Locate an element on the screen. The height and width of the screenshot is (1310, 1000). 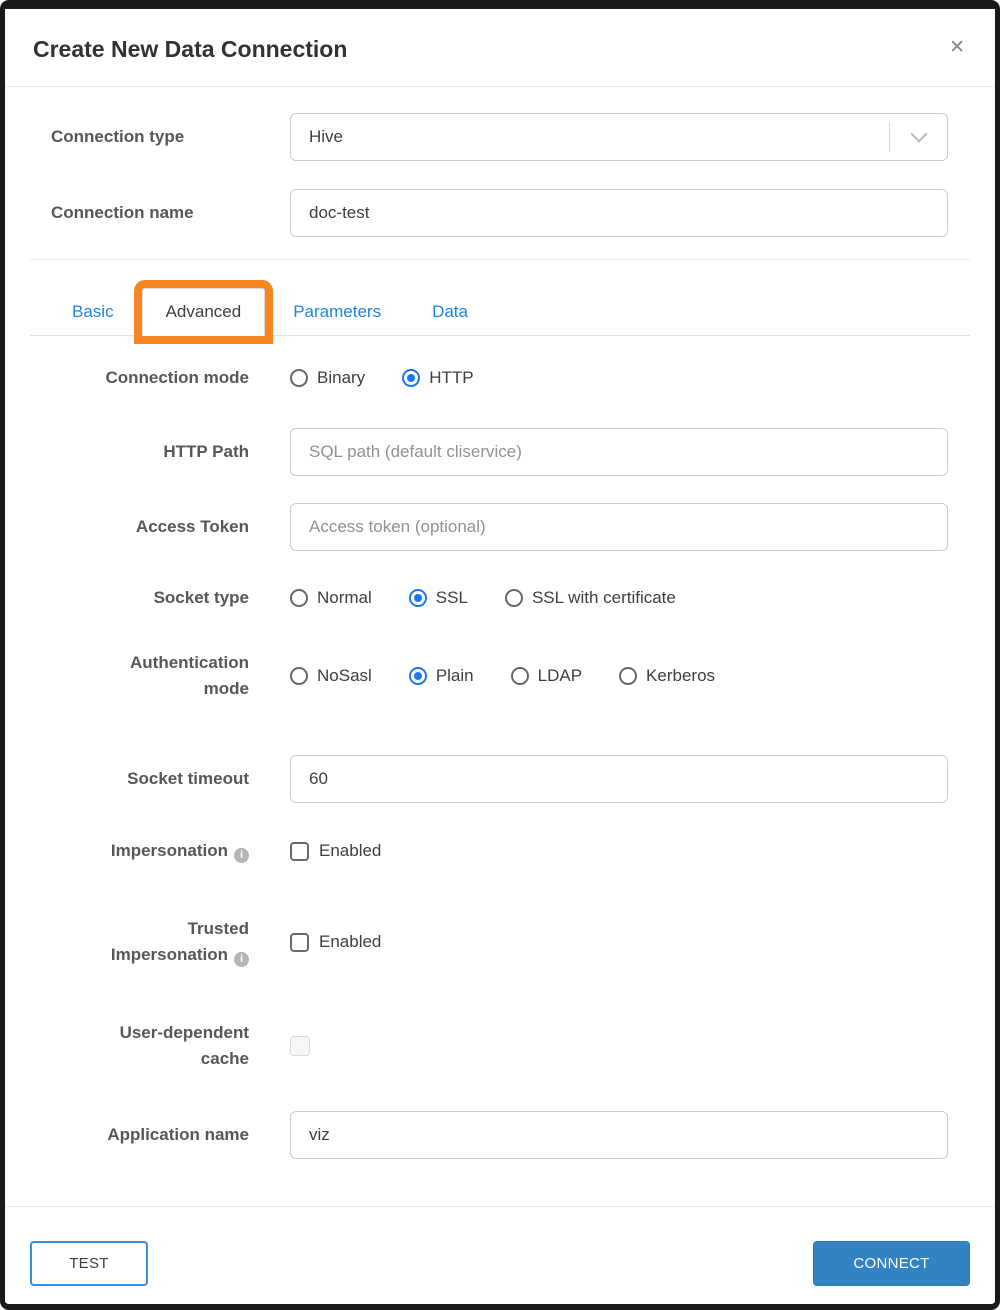
access-token-label: Access Token is located at coordinates (192, 526).